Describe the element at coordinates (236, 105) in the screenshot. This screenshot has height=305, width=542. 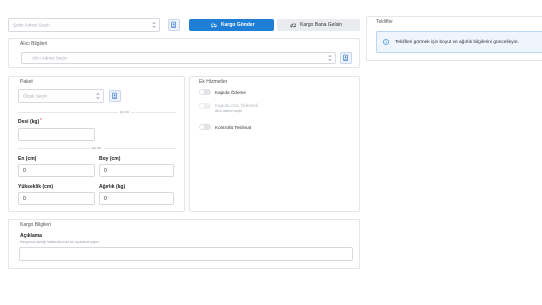
I see `recipient-pays-label: Kapıda Alıcı Ödemeli` at that location.